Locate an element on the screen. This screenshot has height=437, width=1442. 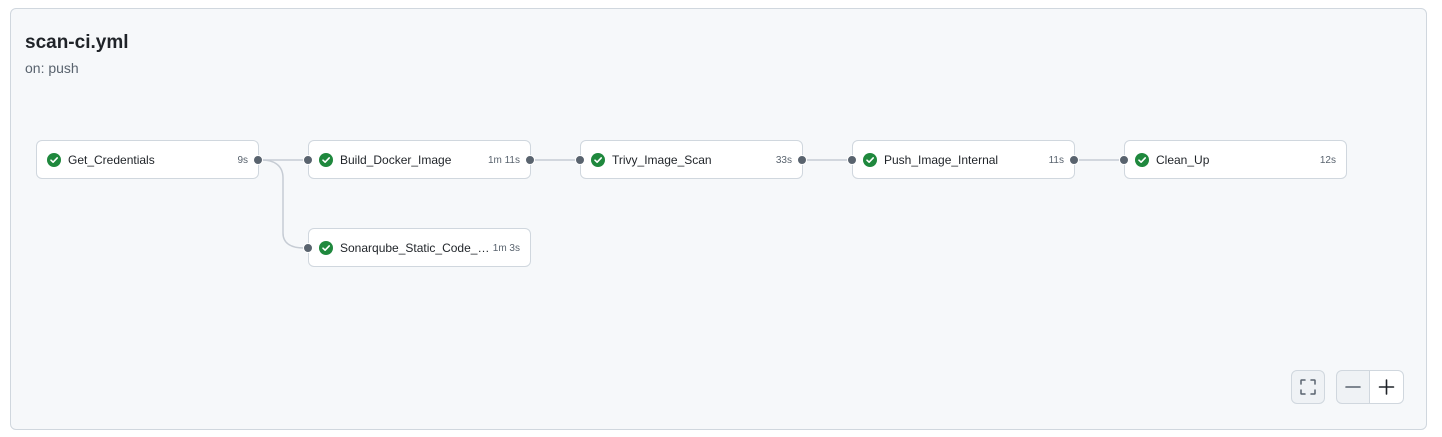
job-card-push-image-internal: Push_Image_Internal 11s is located at coordinates (963, 159).